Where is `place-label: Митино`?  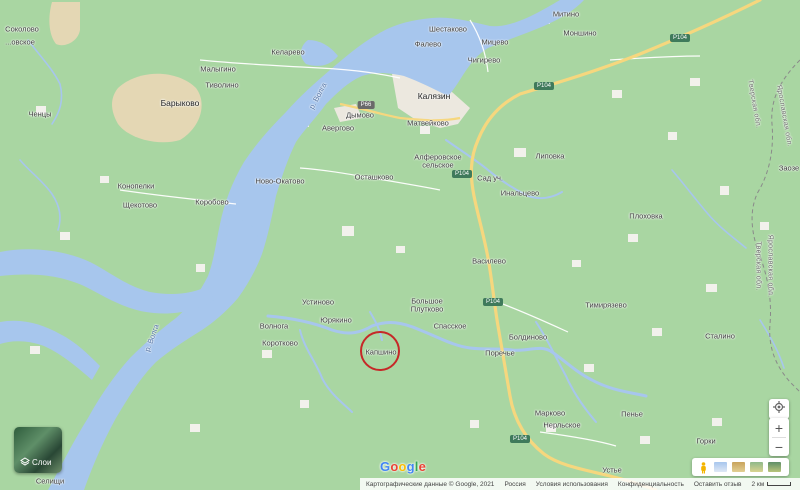
place-label: Митино is located at coordinates (566, 14).